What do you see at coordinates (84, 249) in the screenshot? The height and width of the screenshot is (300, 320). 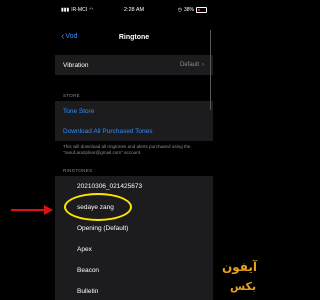 I see `ringtone-label: Apex` at bounding box center [84, 249].